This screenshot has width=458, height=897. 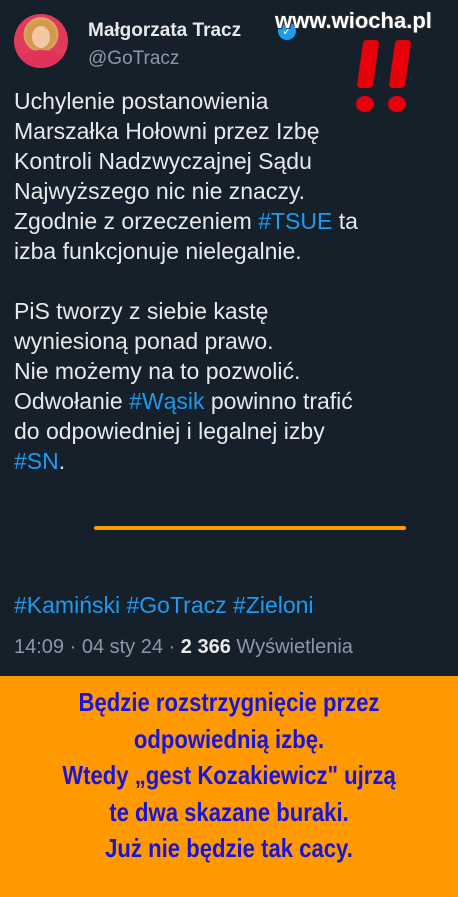 I want to click on tweet-line: #SN., so click(x=40, y=461).